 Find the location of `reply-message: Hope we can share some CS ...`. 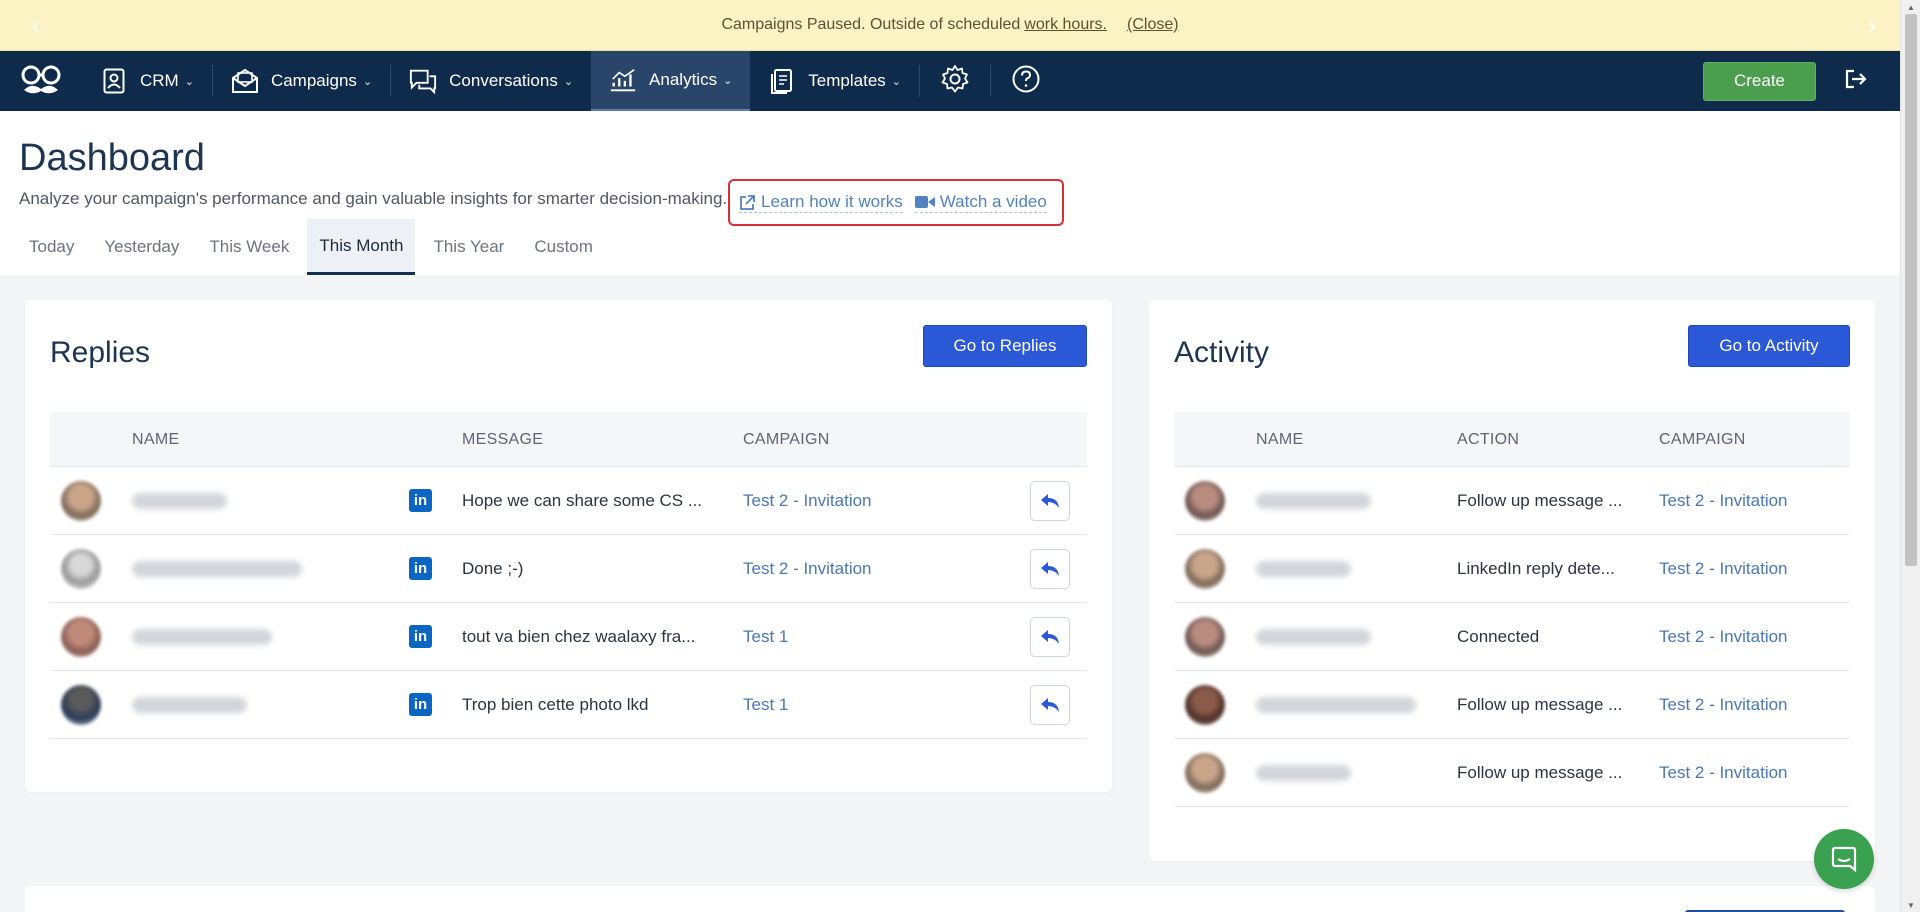

reply-message: Hope we can share some CS ... is located at coordinates (582, 500).